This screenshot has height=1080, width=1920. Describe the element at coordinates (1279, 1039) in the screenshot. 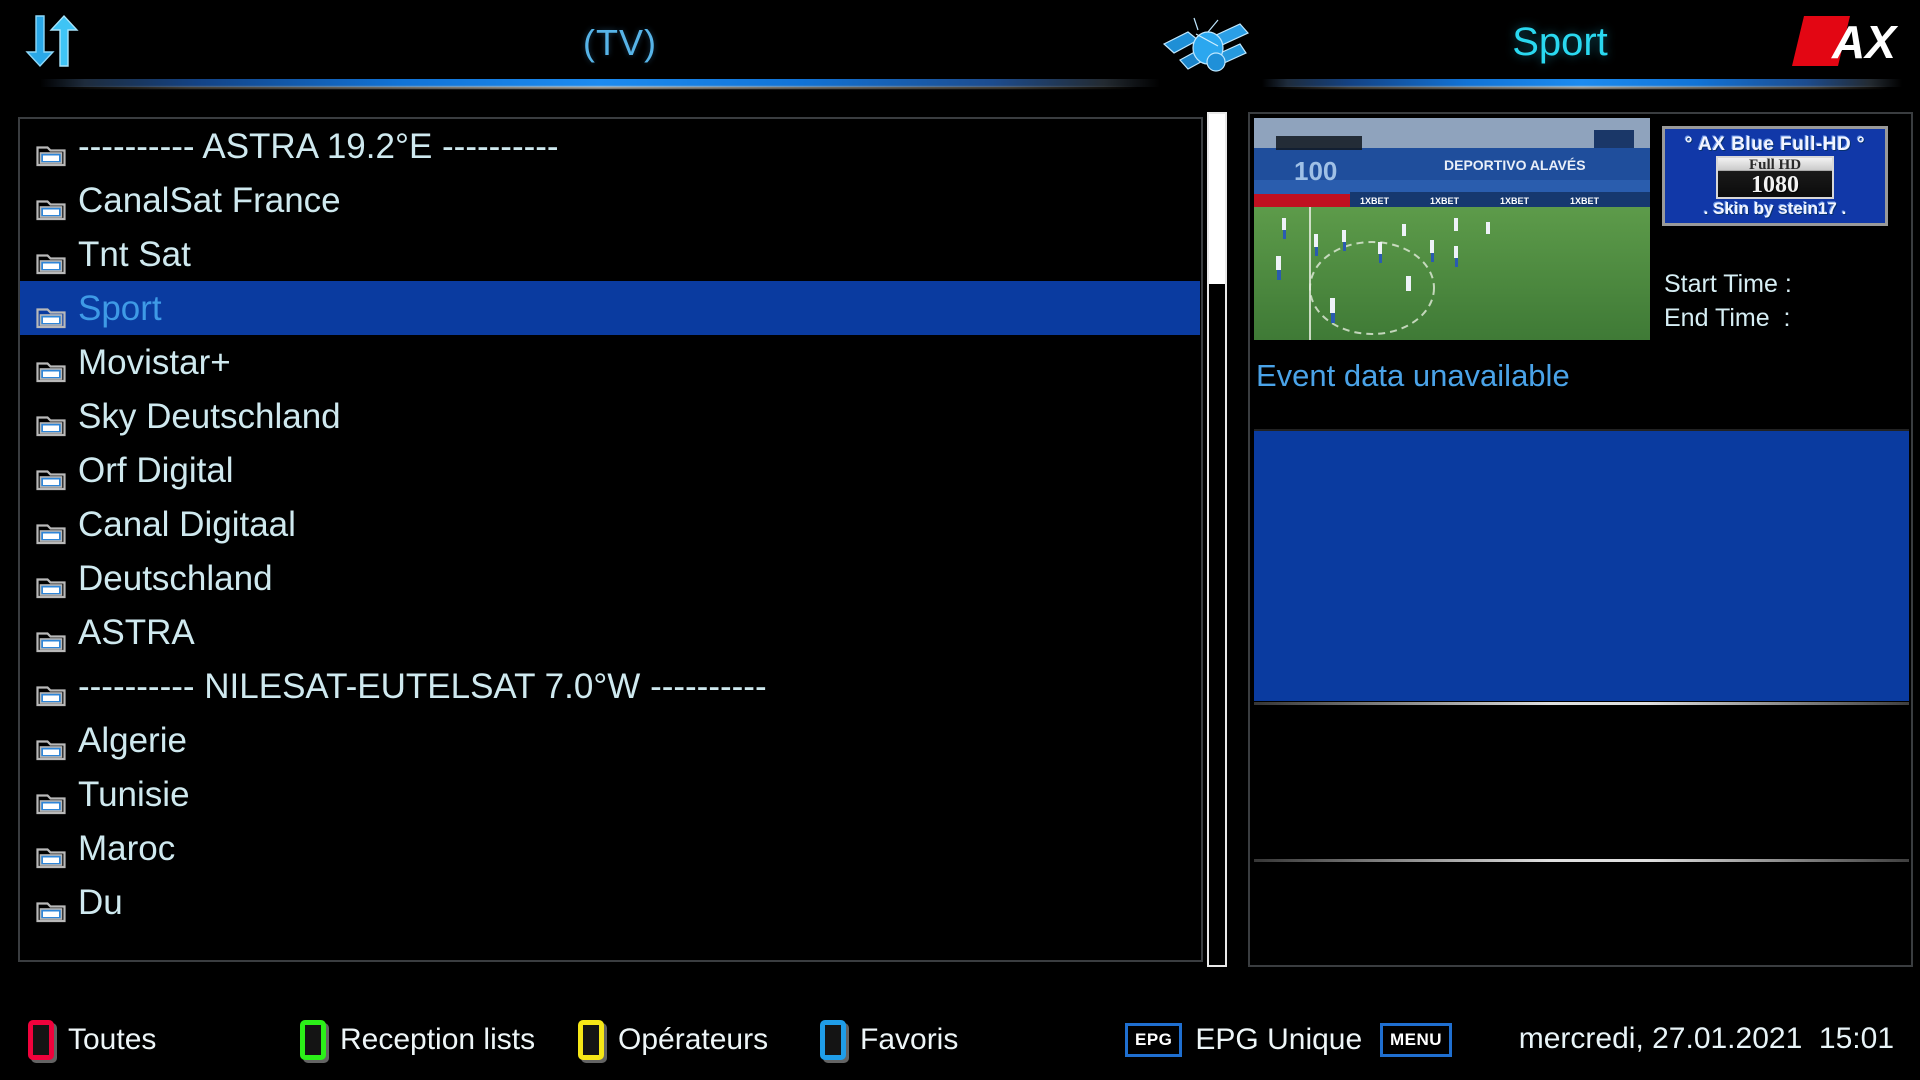

I see `epg-unique-label: EPG Unique` at that location.